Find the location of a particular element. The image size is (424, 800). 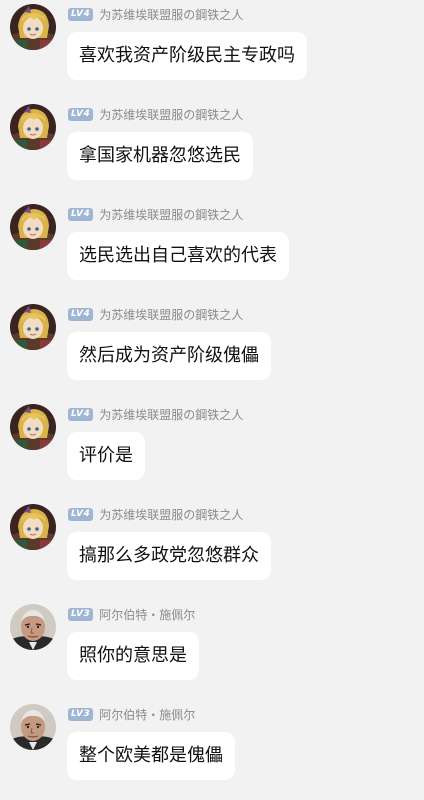

message-bubble: 喜欢我资产阶级民主专政吗 is located at coordinates (187, 56).